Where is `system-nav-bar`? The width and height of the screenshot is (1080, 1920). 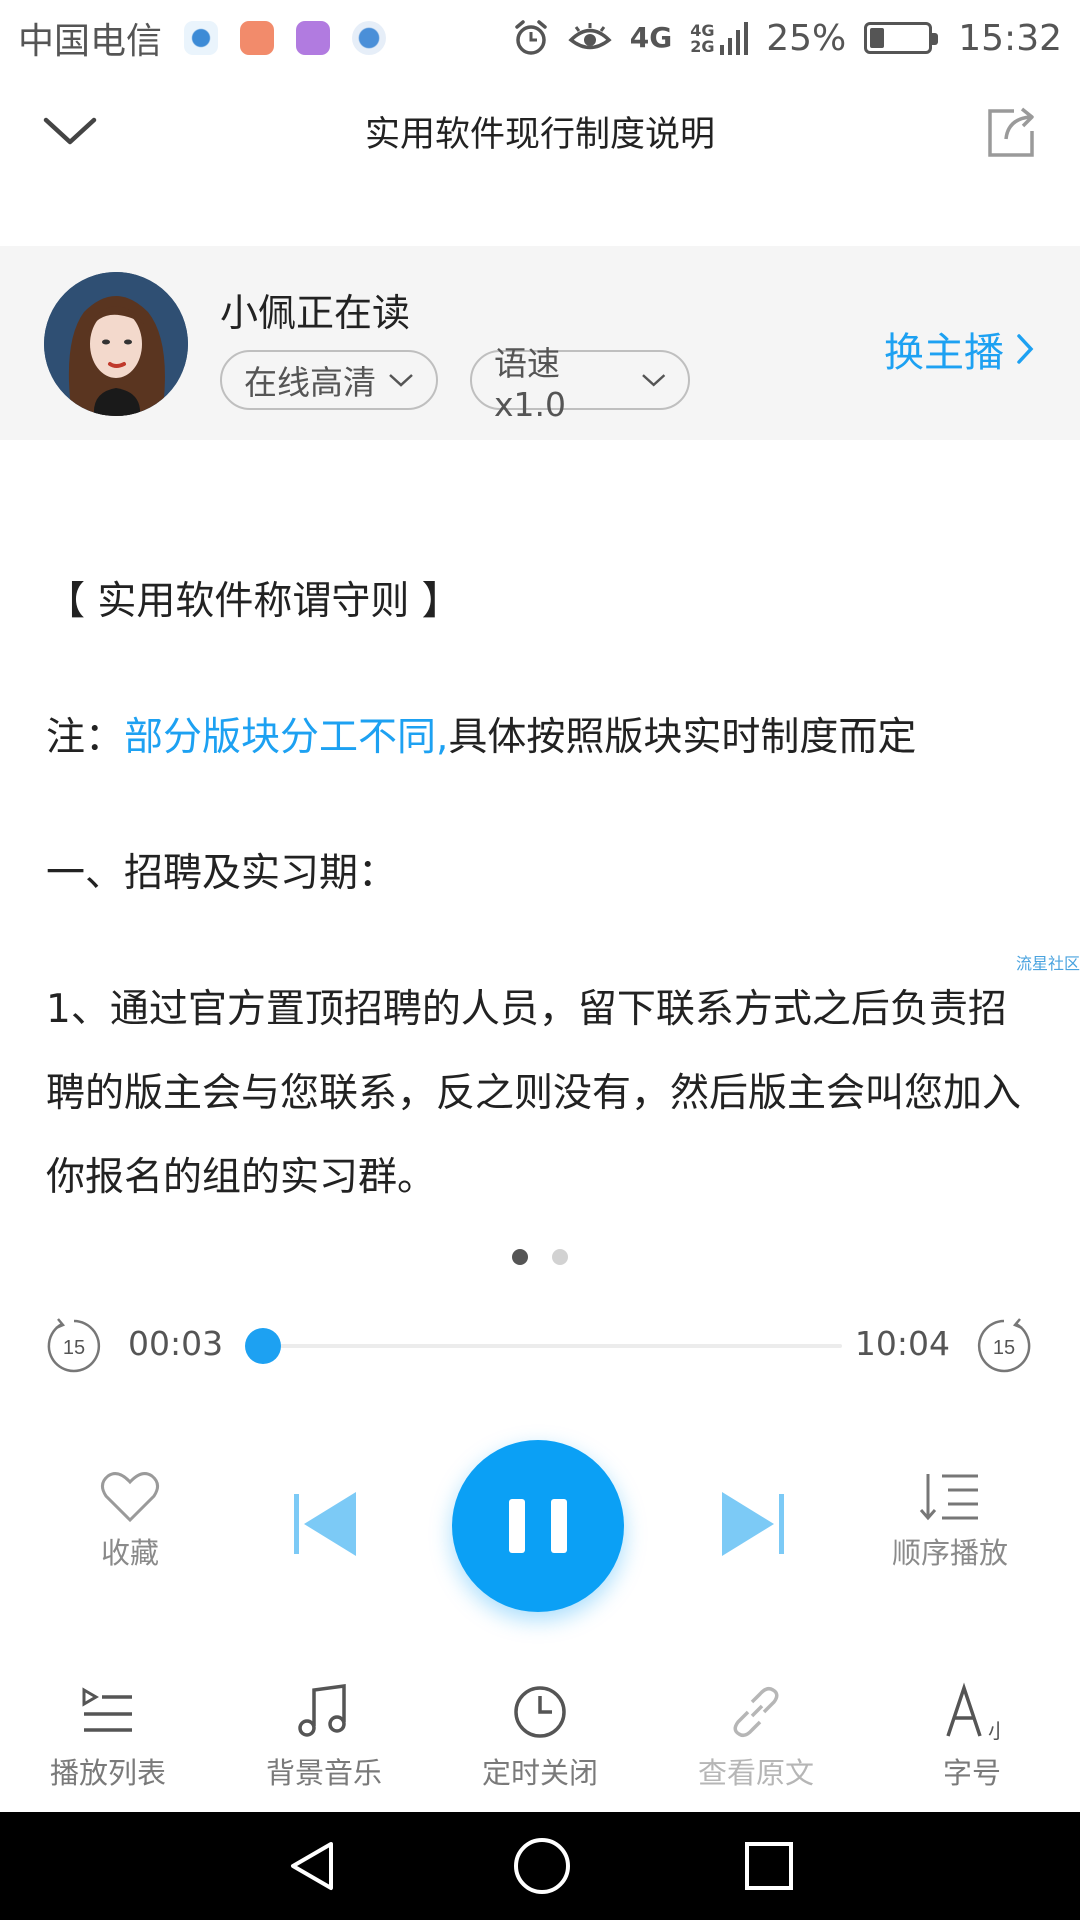 system-nav-bar is located at coordinates (540, 1866).